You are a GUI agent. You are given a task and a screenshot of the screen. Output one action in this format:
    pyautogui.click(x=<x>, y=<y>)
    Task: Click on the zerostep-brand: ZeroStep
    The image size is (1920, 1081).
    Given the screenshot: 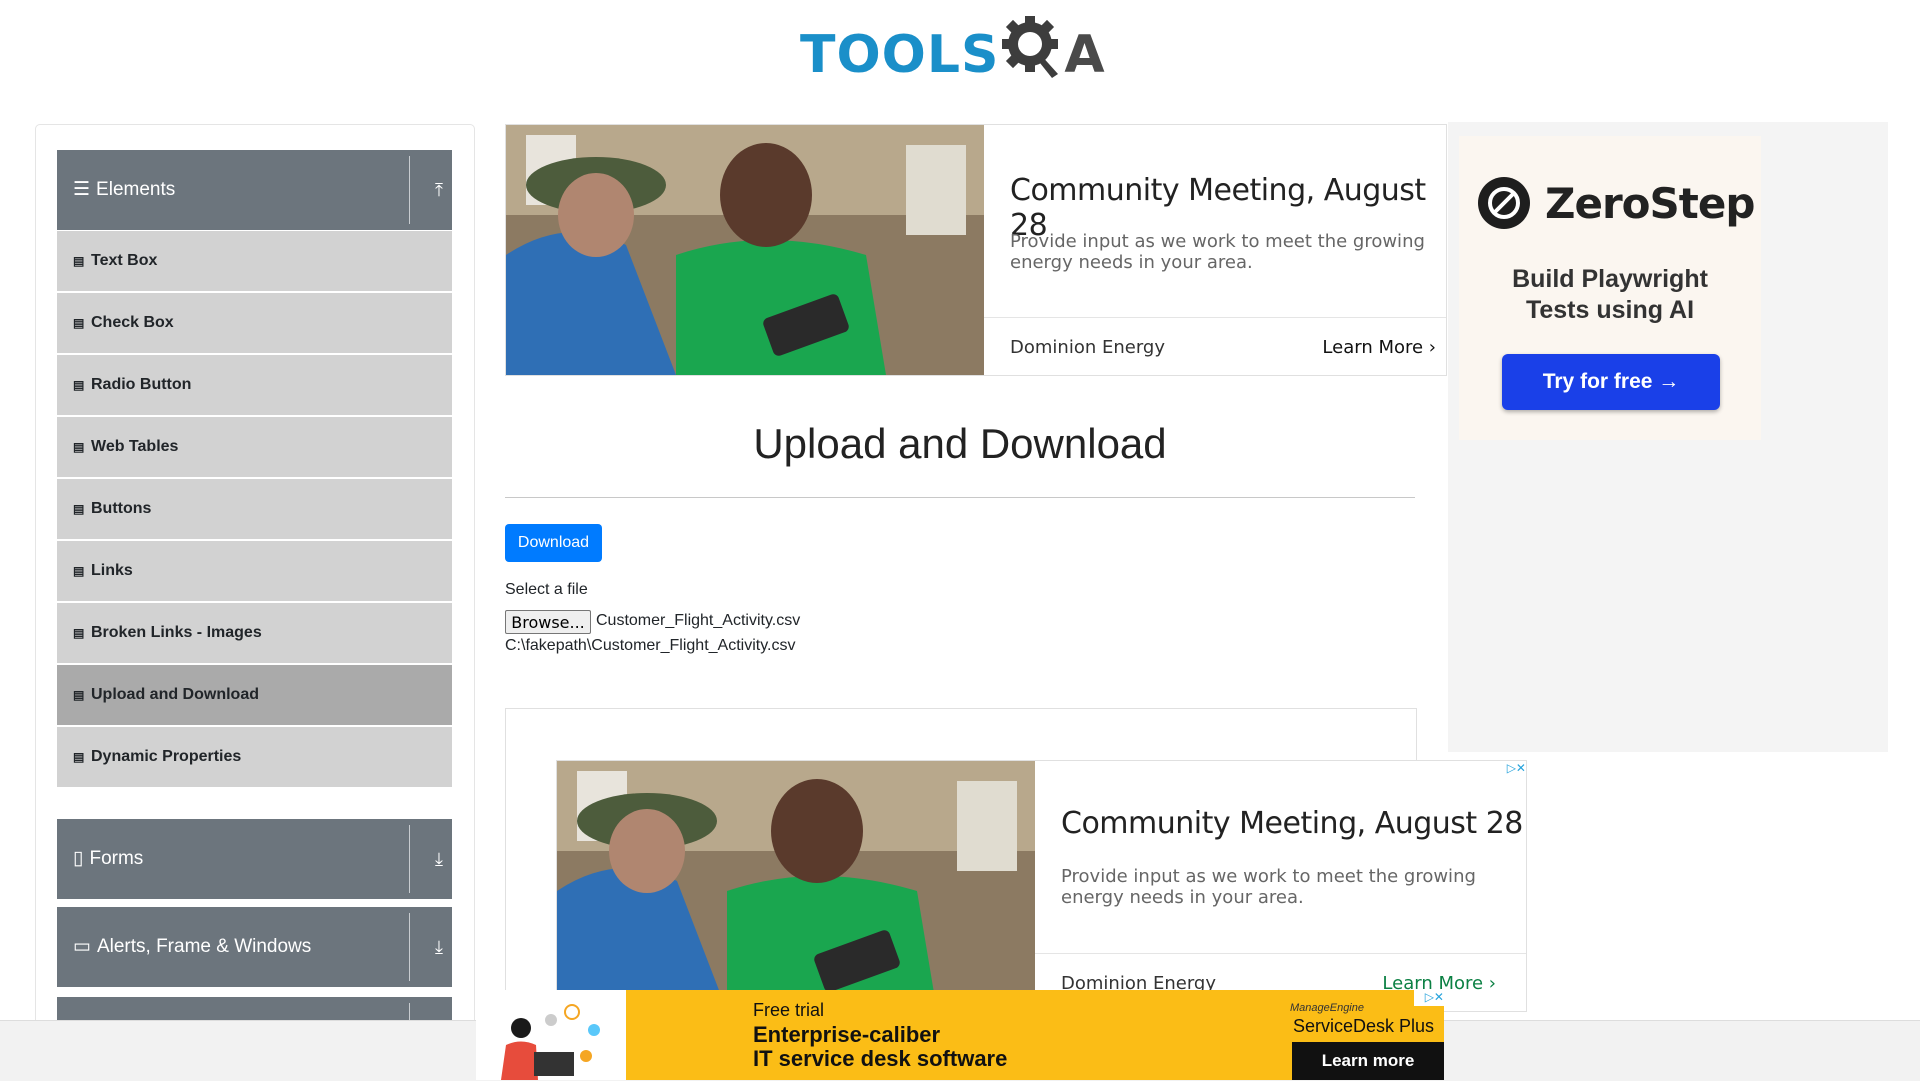 What is the action you would take?
    pyautogui.click(x=1650, y=203)
    